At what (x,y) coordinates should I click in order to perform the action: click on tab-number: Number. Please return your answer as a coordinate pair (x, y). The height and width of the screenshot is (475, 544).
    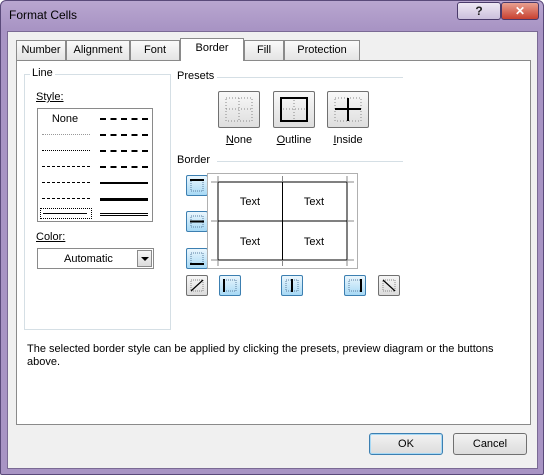
    Looking at the image, I should click on (41, 50).